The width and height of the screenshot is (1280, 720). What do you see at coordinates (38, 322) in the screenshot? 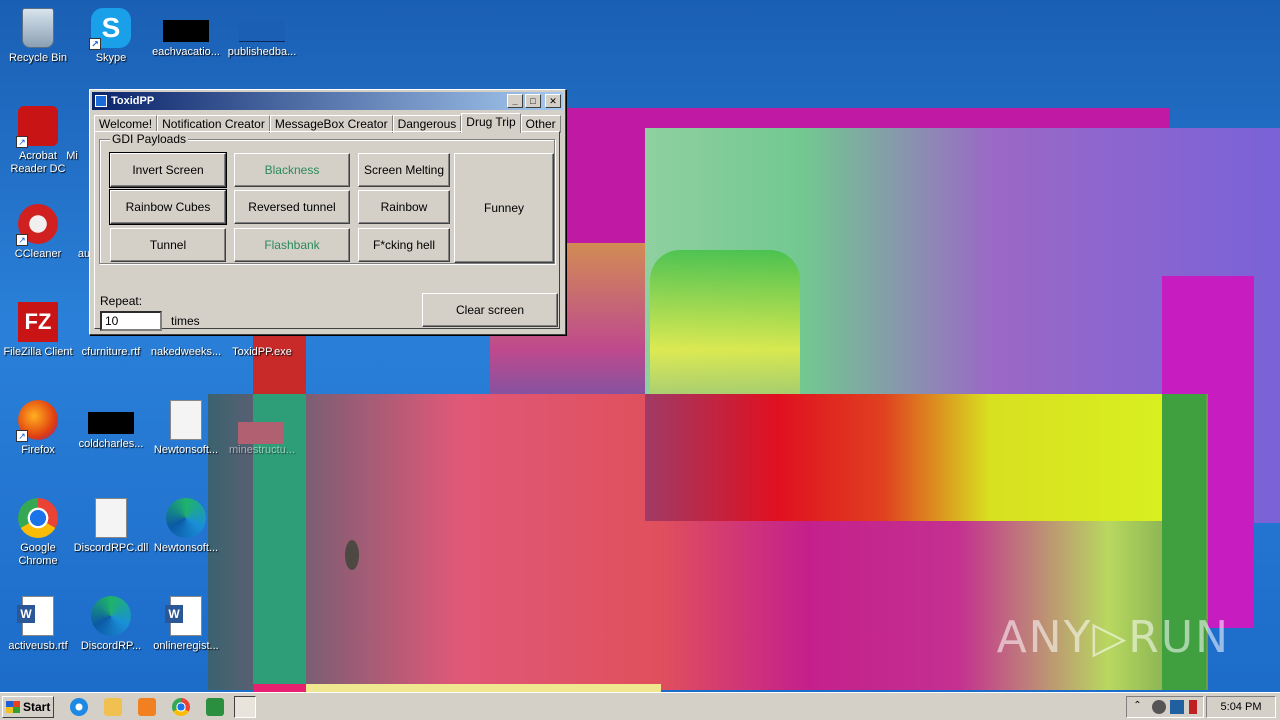
I see `filezilla-icon: FZ` at bounding box center [38, 322].